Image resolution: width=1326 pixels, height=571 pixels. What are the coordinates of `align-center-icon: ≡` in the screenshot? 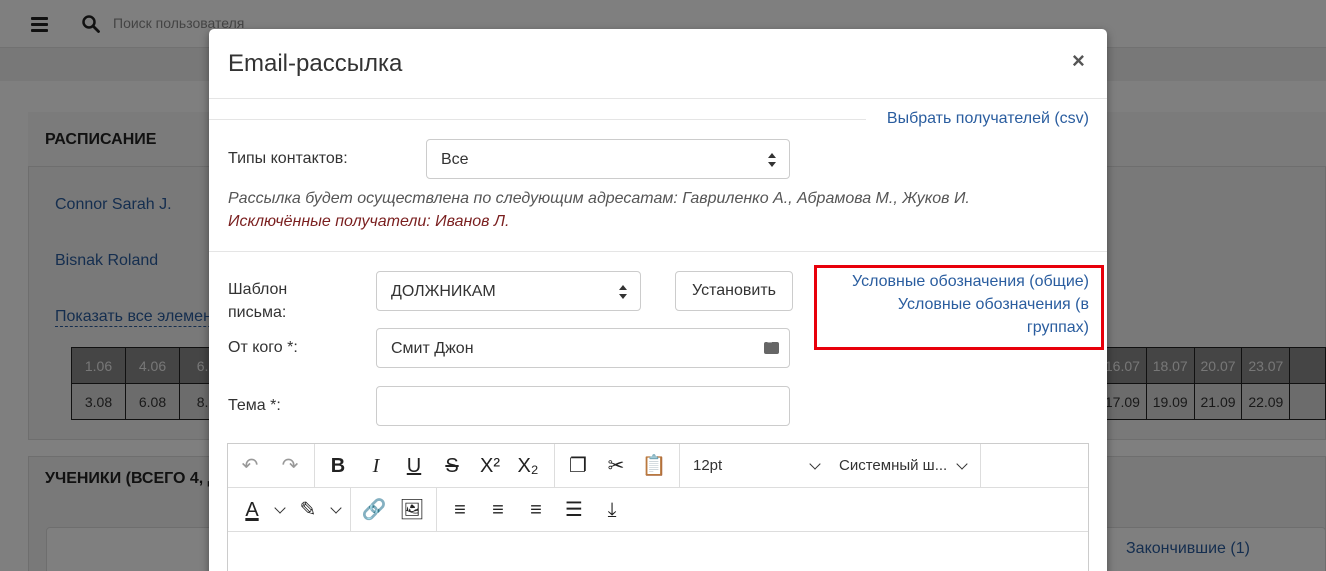 It's located at (498, 510).